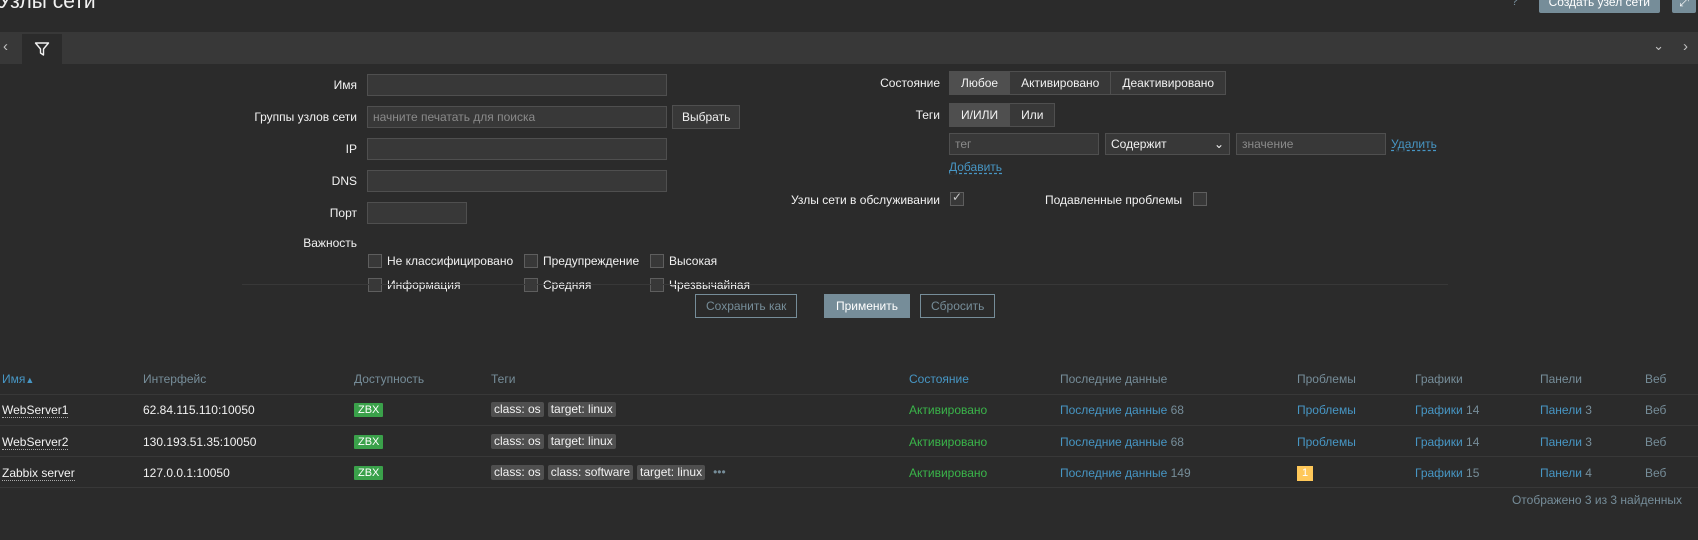 This screenshot has height=540, width=1698. Describe the element at coordinates (175, 379) in the screenshot. I see `column-header-interface: Интерфейс` at that location.